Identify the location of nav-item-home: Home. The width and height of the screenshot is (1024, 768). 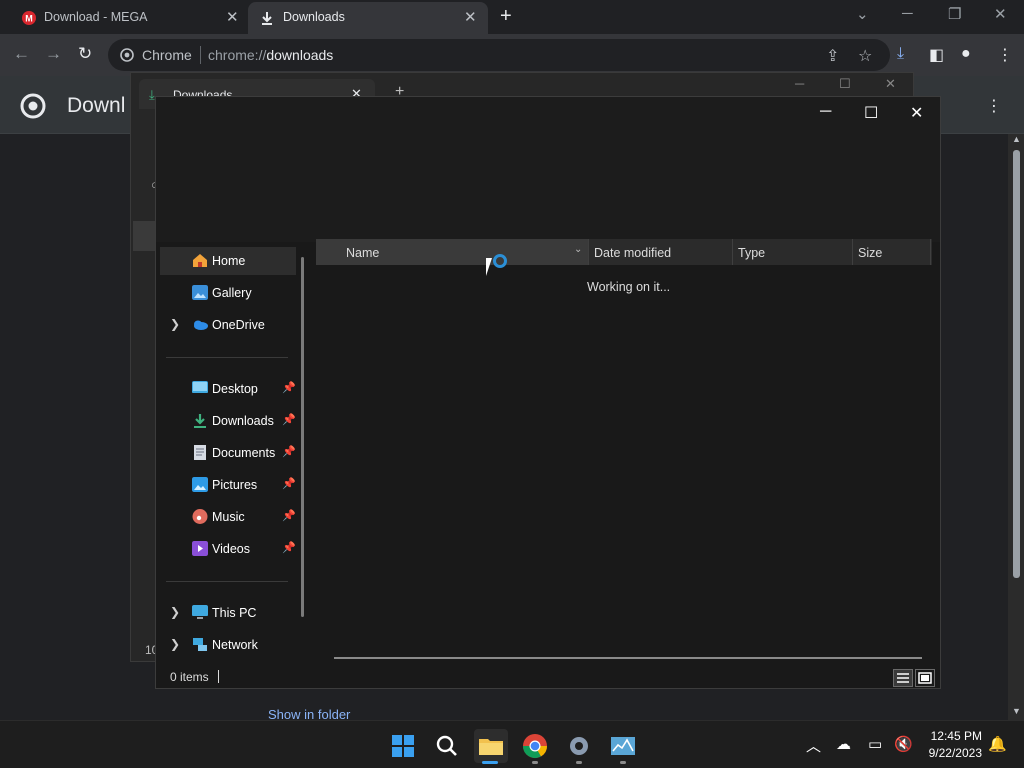
(228, 261).